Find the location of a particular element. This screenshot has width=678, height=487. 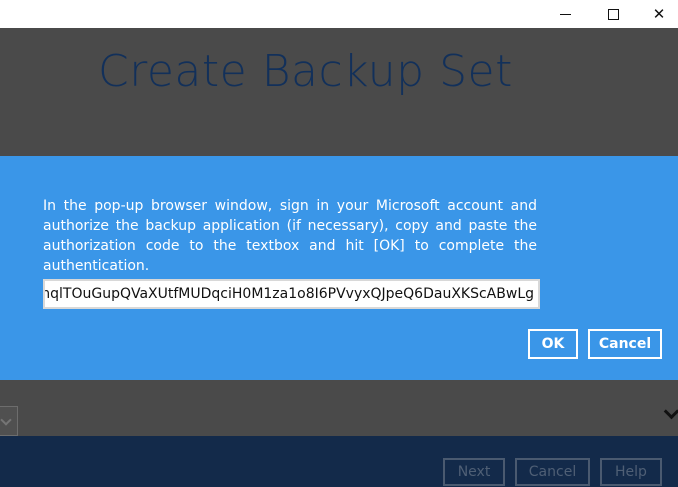

maximize-icon is located at coordinates (613, 14).